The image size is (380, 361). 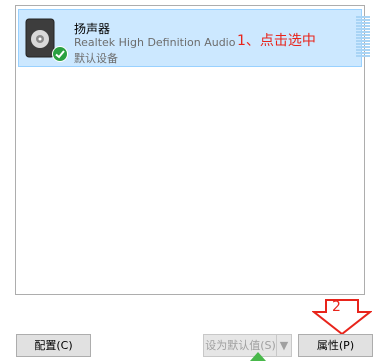 What do you see at coordinates (258, 356) in the screenshot?
I see `pointer-icon` at bounding box center [258, 356].